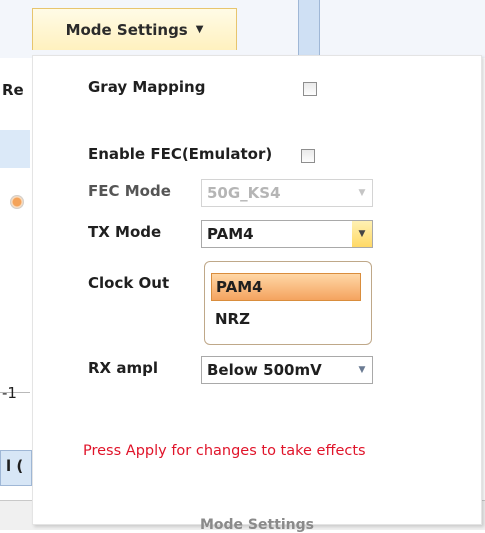  Describe the element at coordinates (15, 466) in the screenshot. I see `background-tab-label-fragment: l (` at that location.